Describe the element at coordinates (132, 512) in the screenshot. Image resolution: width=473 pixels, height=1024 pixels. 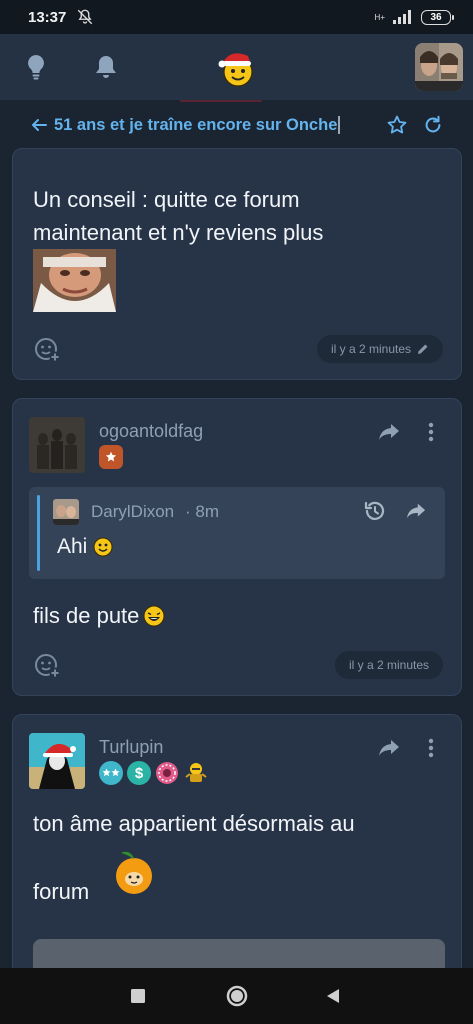
I see `quote-author: DarylDixon` at that location.